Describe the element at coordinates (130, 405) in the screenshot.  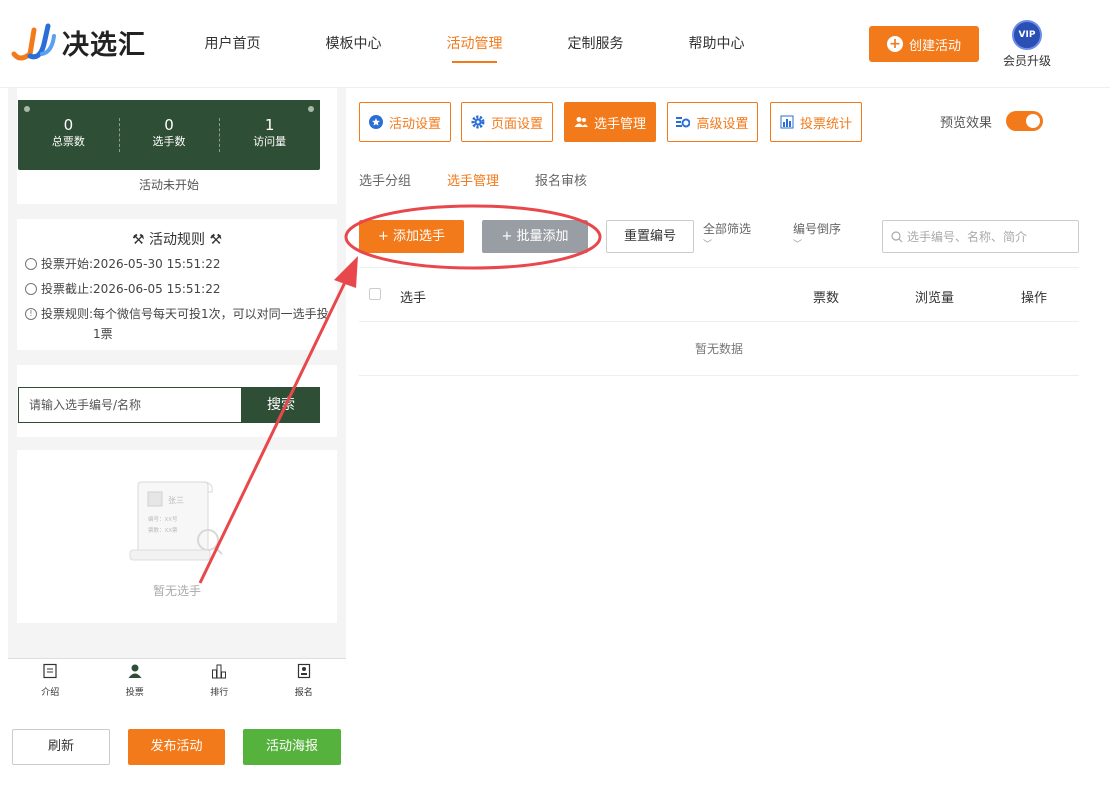
I see `contestant-search-input` at that location.